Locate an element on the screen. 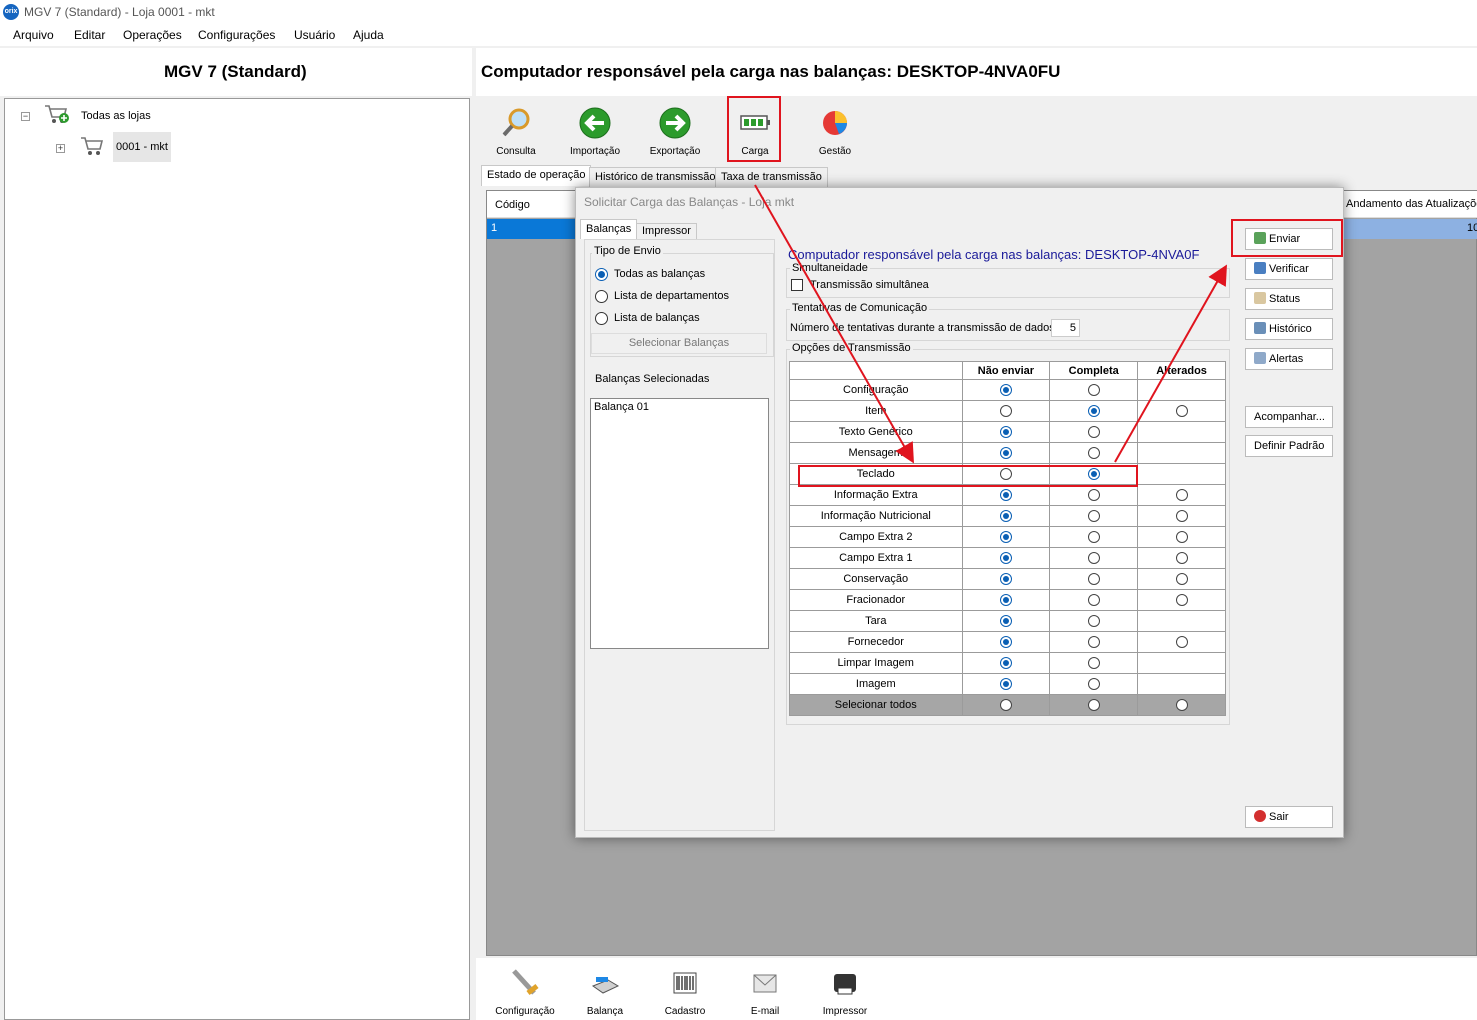 Image resolution: width=1477 pixels, height=1020 pixels. historico-button: Histórico is located at coordinates (1289, 329).